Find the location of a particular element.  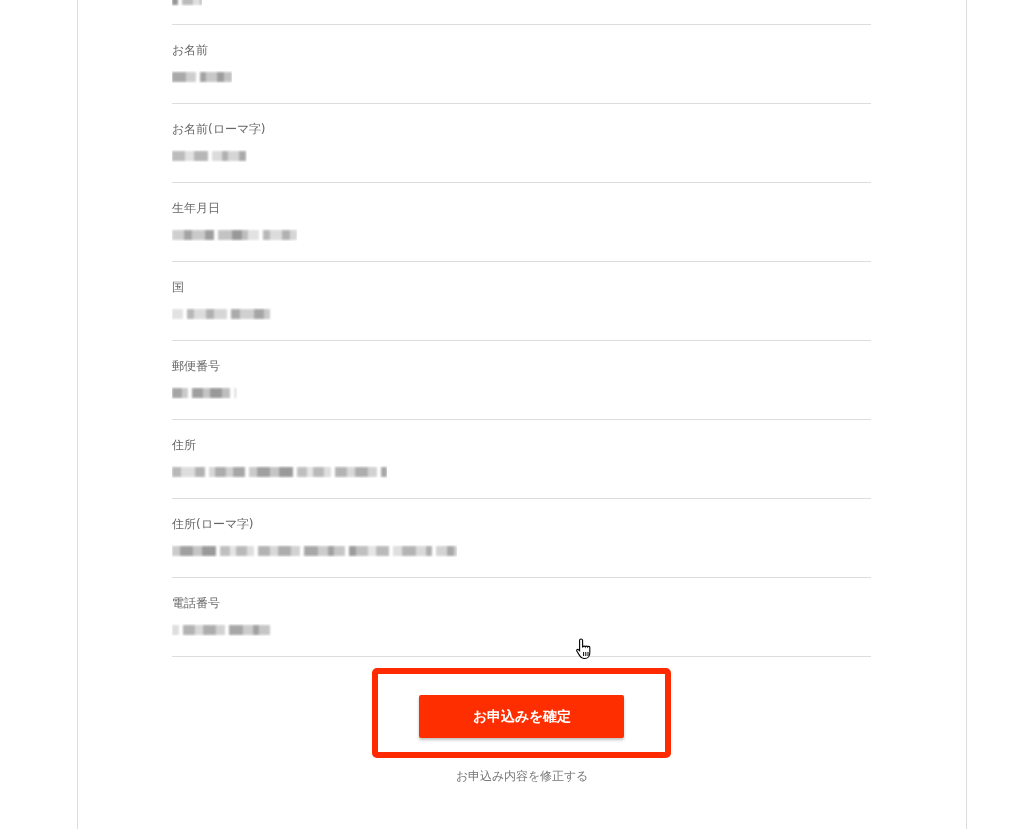

field-label: お名前 is located at coordinates (190, 50).